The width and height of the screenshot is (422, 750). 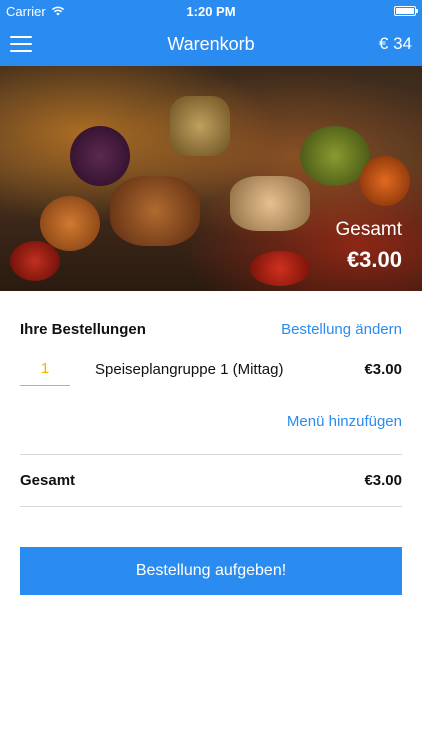 What do you see at coordinates (211, 506) in the screenshot?
I see `divider` at bounding box center [211, 506].